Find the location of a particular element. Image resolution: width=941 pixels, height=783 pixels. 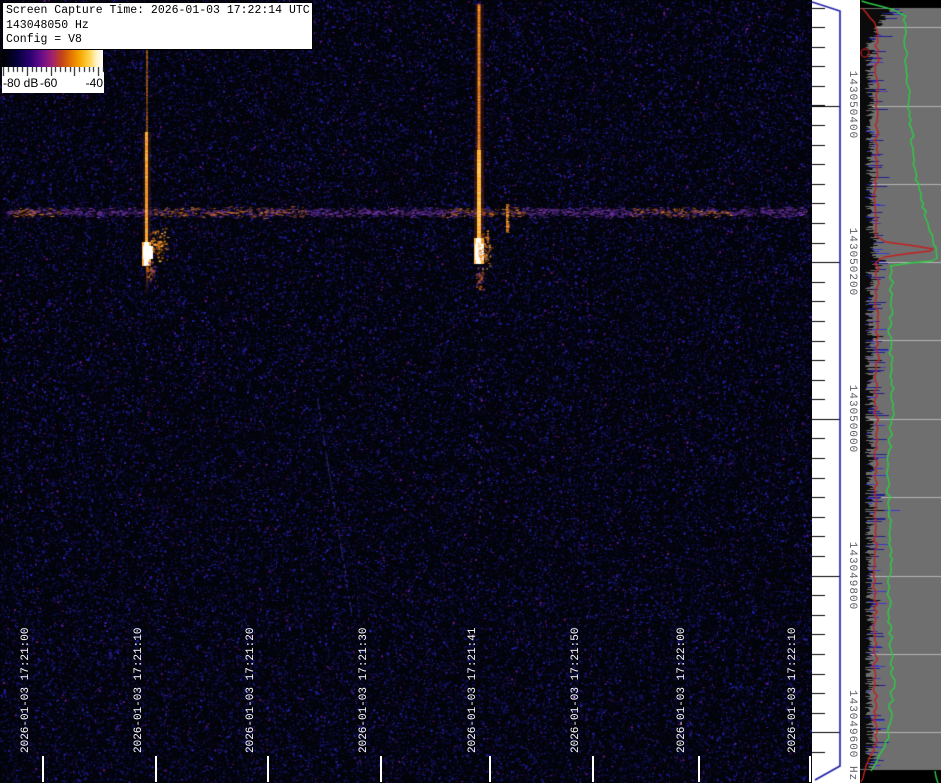

spectrum-graph-panel is located at coordinates (900, 391).